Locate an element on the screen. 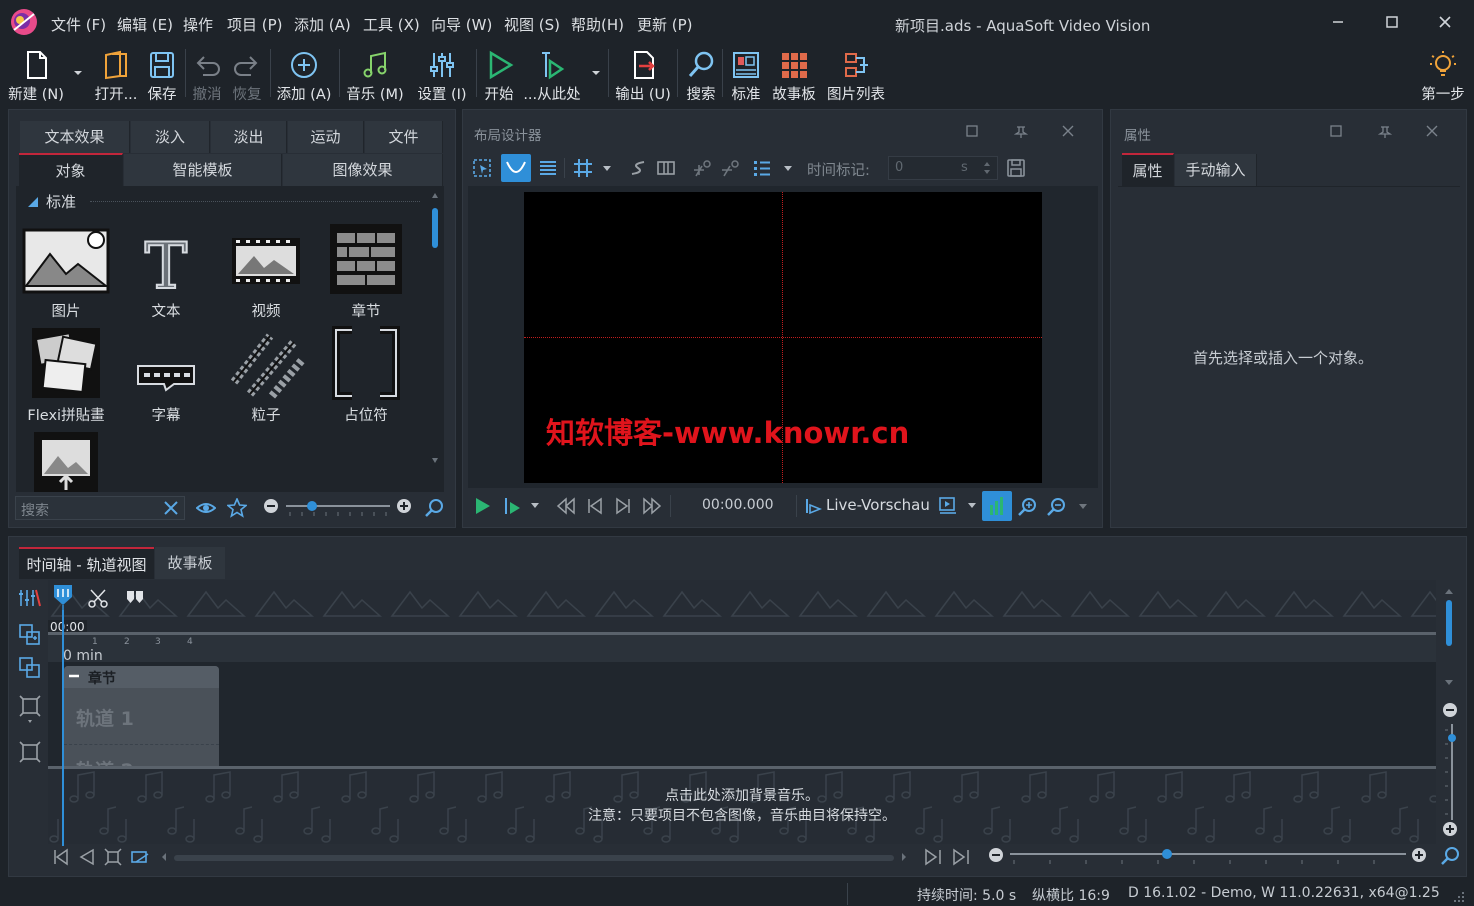  star-icon is located at coordinates (237, 508).